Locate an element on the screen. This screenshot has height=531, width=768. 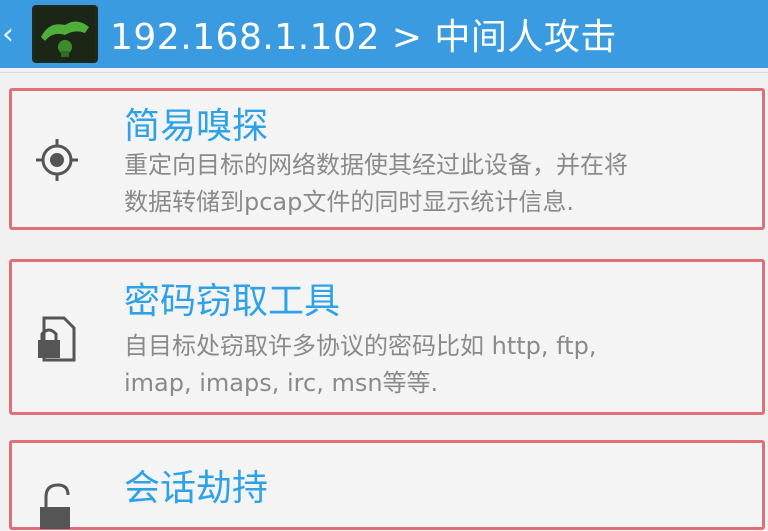
locked-file-icon is located at coordinates (57, 339).